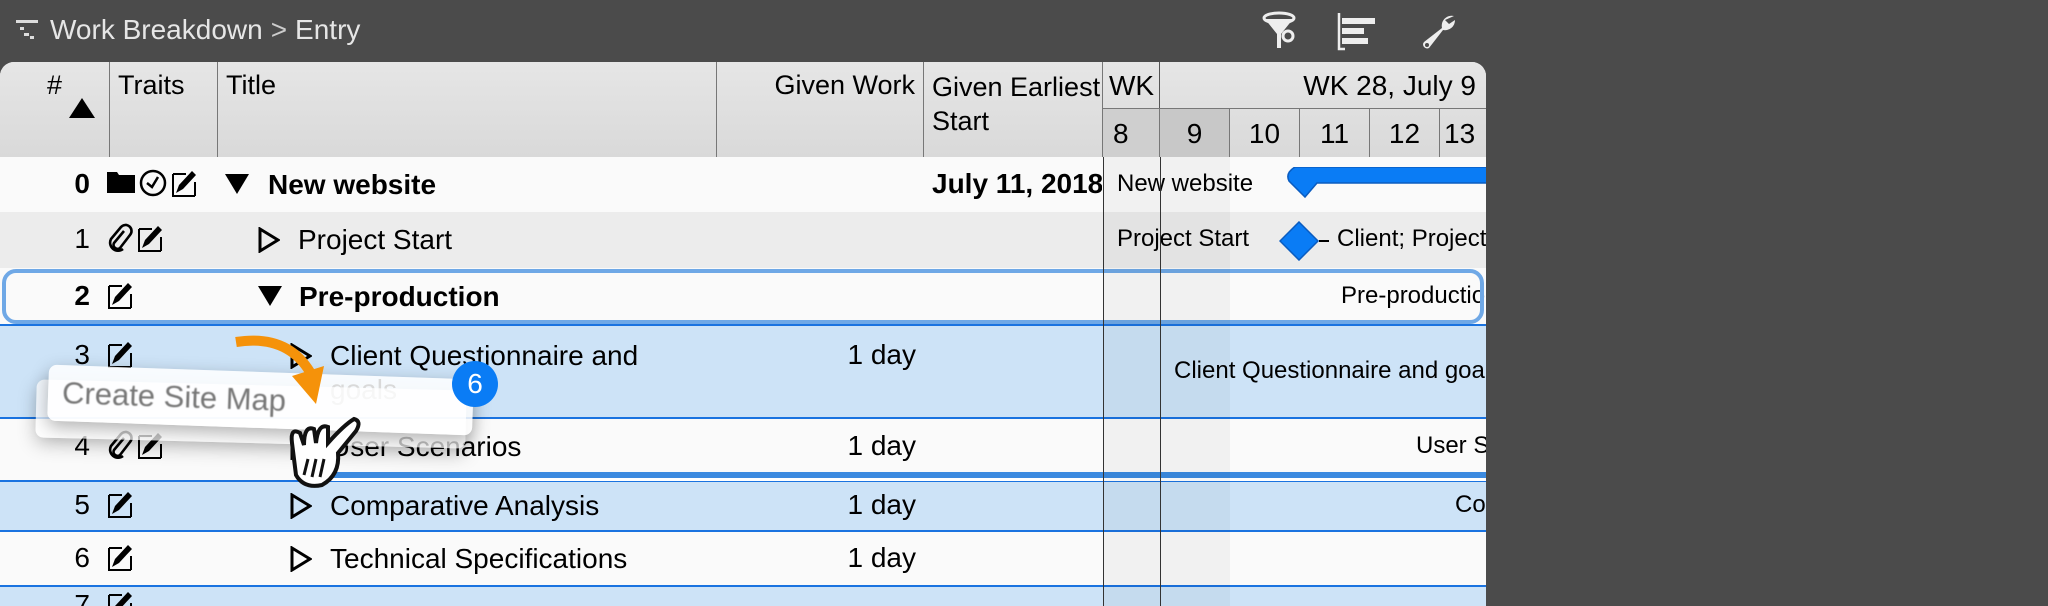 The height and width of the screenshot is (606, 2048). I want to click on column-number-label: #, so click(54, 85).